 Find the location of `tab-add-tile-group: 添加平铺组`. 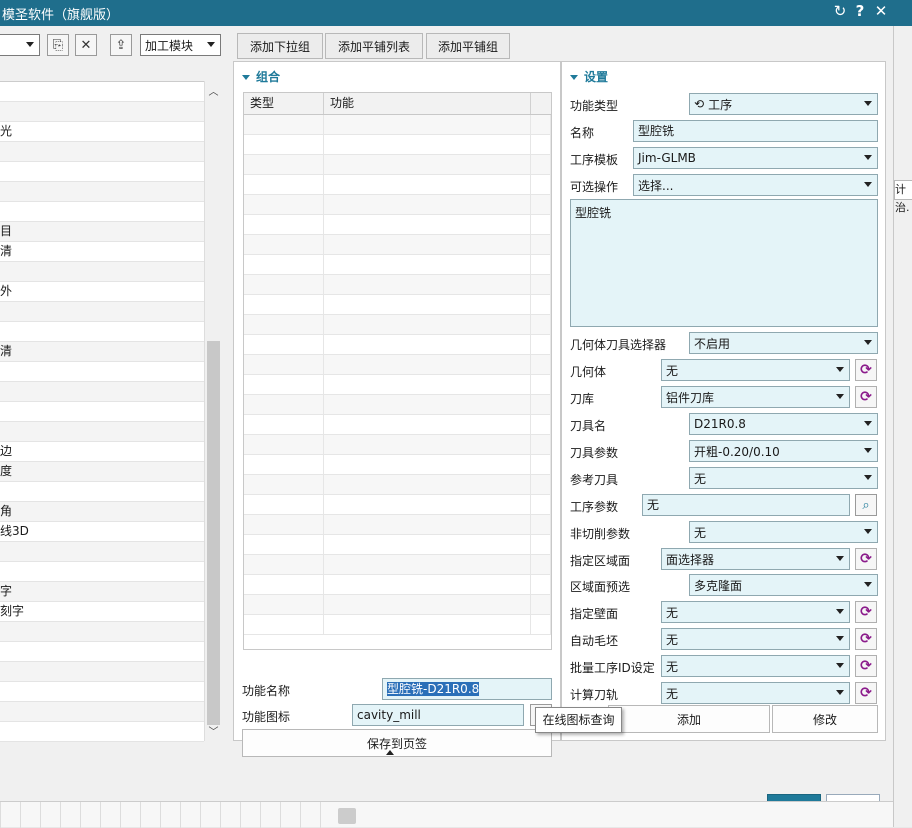

tab-add-tile-group: 添加平铺组 is located at coordinates (468, 46).